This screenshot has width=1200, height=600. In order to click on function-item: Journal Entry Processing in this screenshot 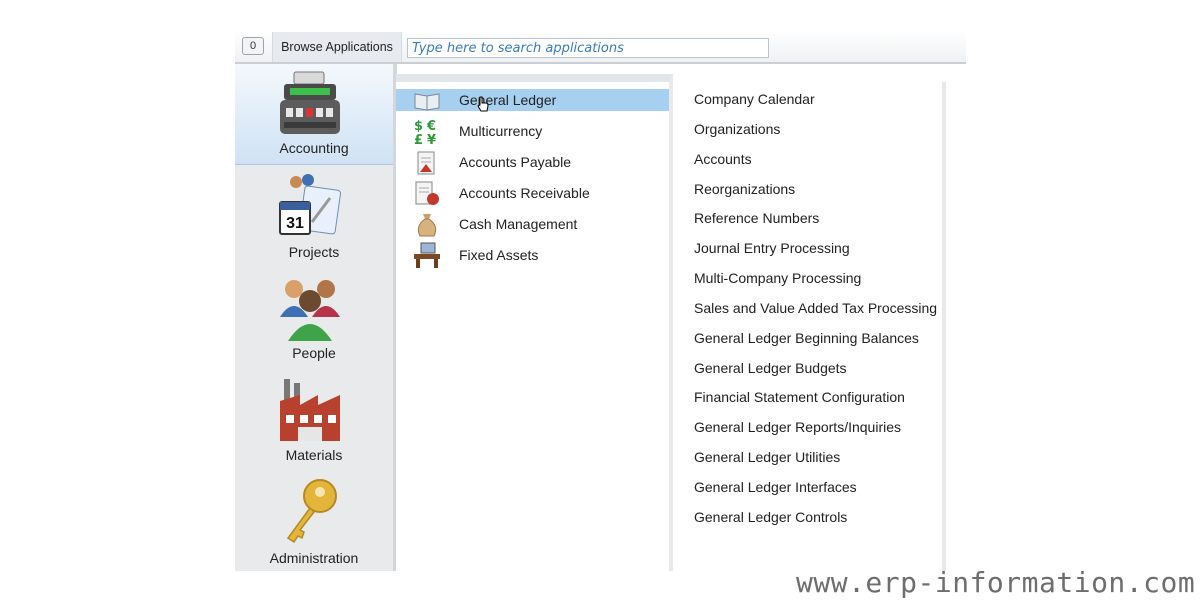, I will do `click(772, 248)`.